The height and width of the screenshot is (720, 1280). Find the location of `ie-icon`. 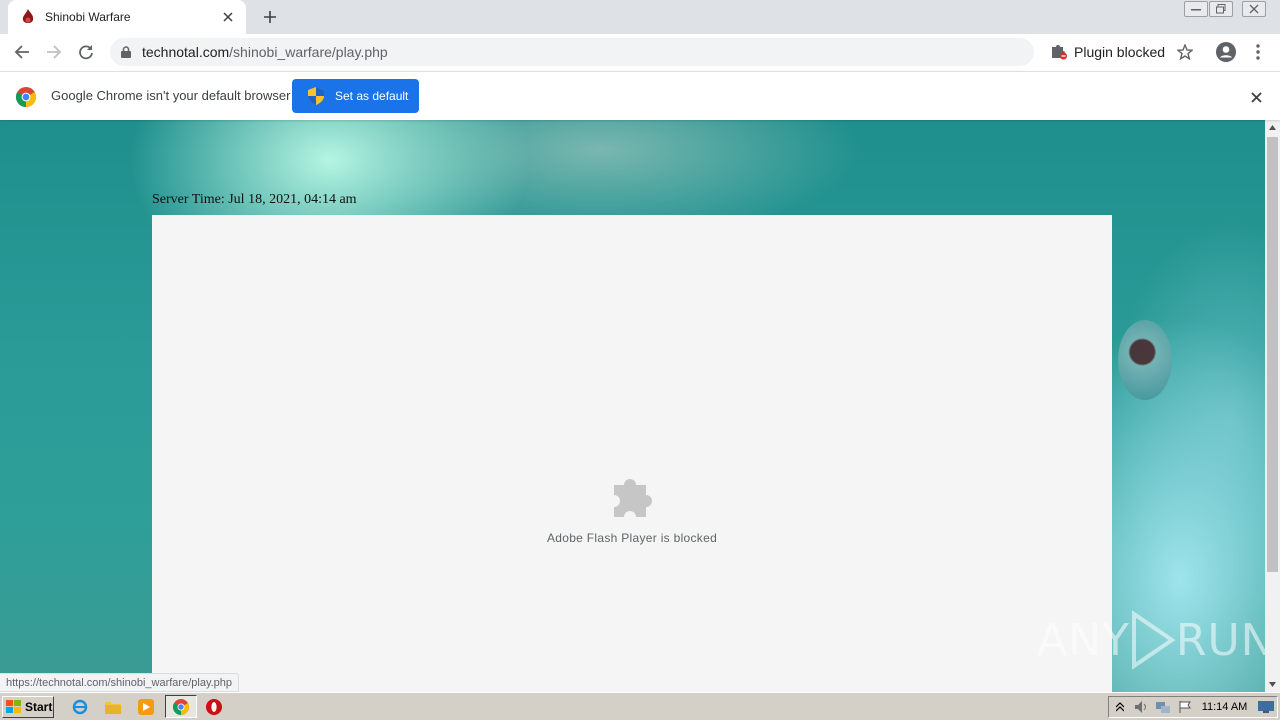

ie-icon is located at coordinates (80, 707).